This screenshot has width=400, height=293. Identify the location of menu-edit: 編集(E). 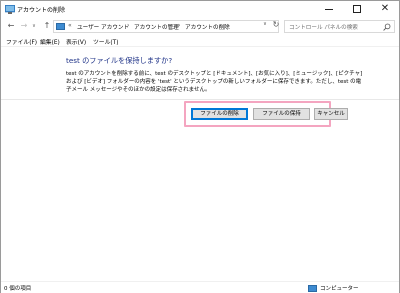
(50, 41).